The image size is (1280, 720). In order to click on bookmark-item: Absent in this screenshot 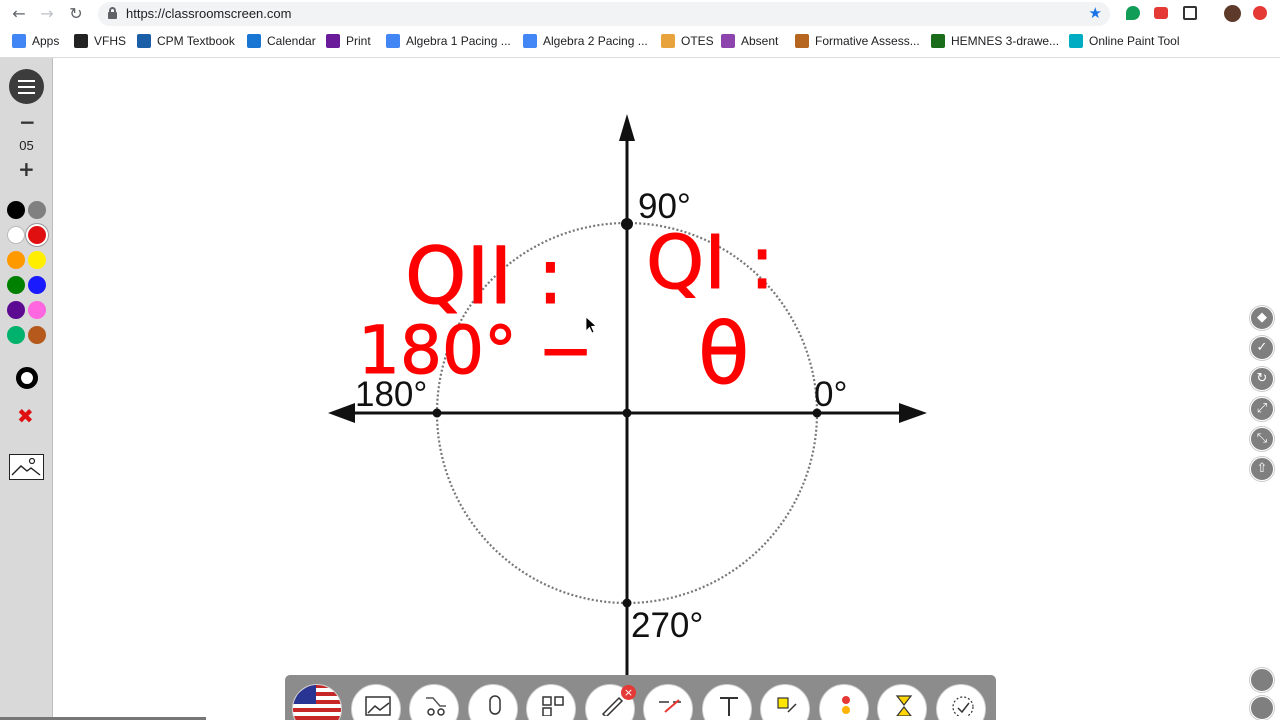, I will do `click(749, 41)`.